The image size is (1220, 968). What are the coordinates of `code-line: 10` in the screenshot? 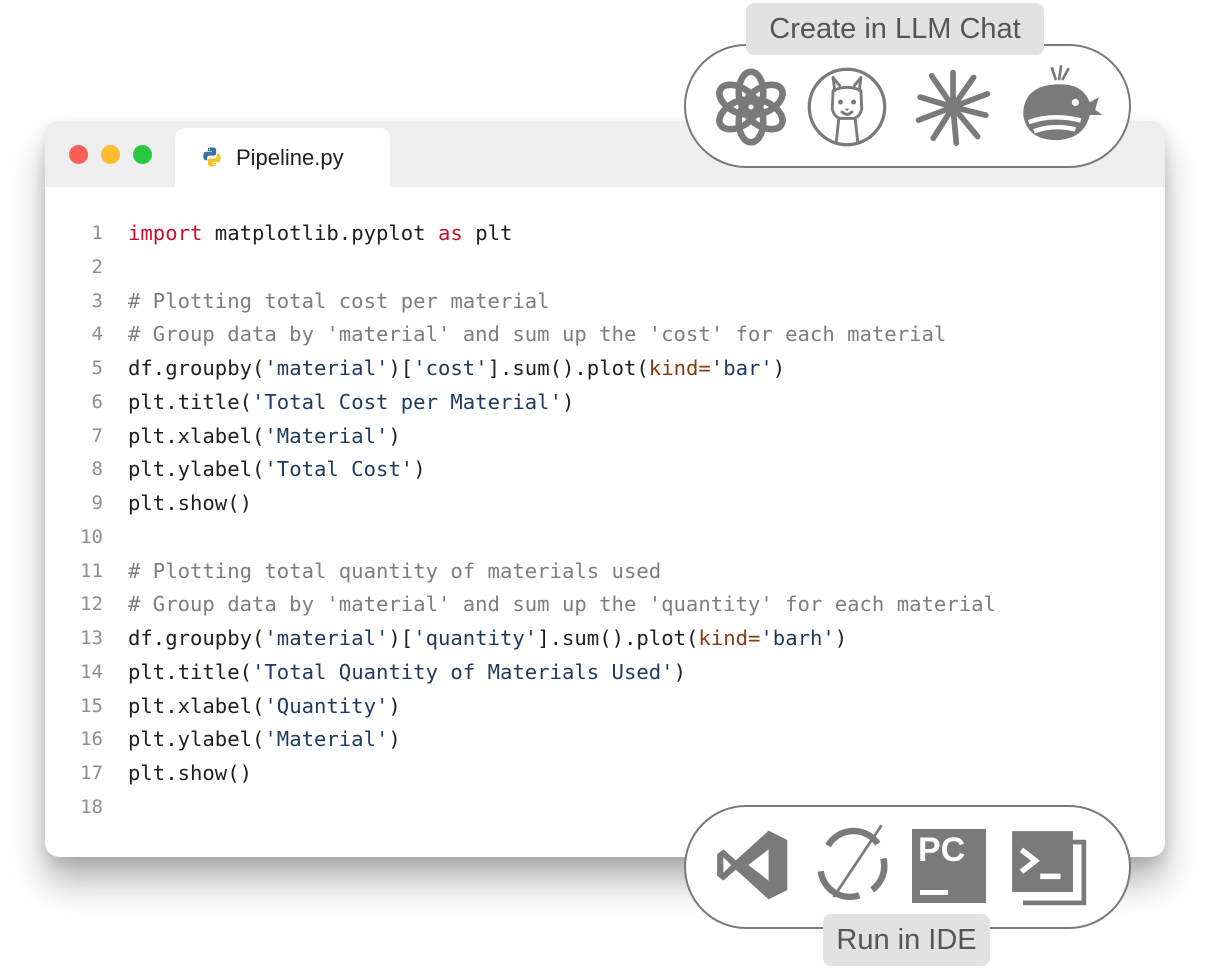 It's located at (605, 538).